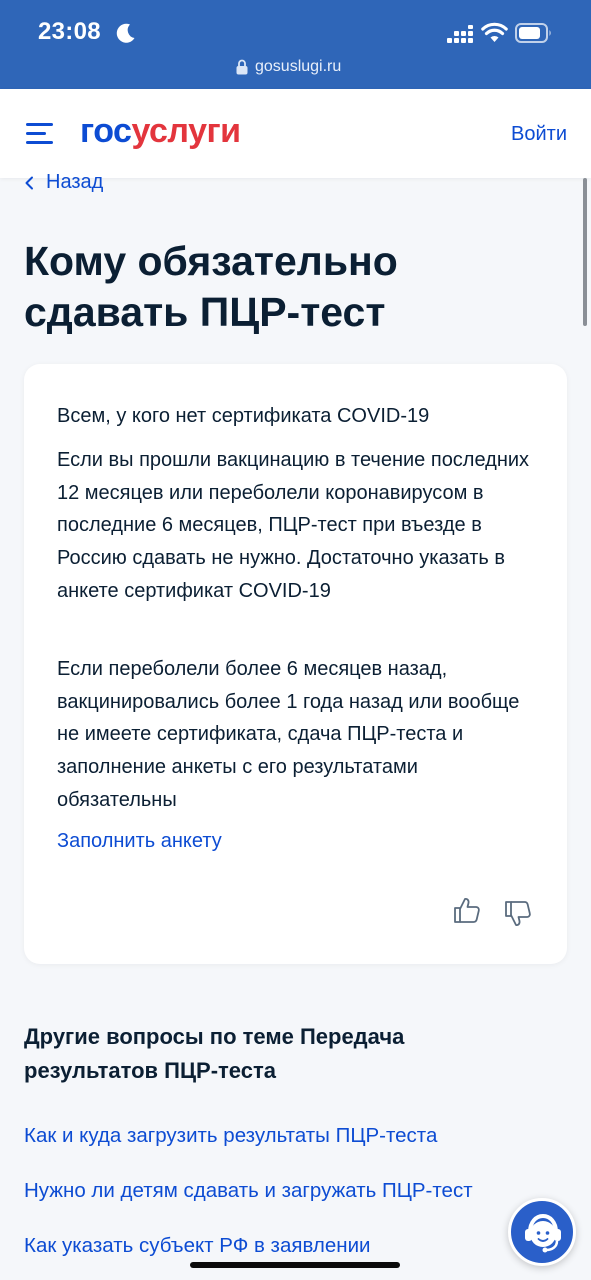 The height and width of the screenshot is (1280, 591). I want to click on related-question-link: Как указать субъект РФ в заявлении, so click(197, 1246).